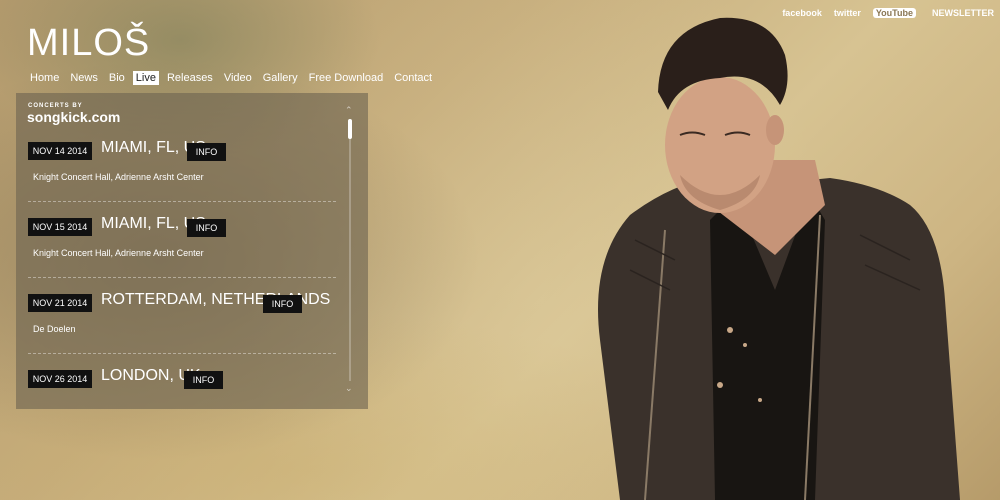 Image resolution: width=1000 pixels, height=500 pixels. I want to click on event-date: NOV 14 2014, so click(60, 151).